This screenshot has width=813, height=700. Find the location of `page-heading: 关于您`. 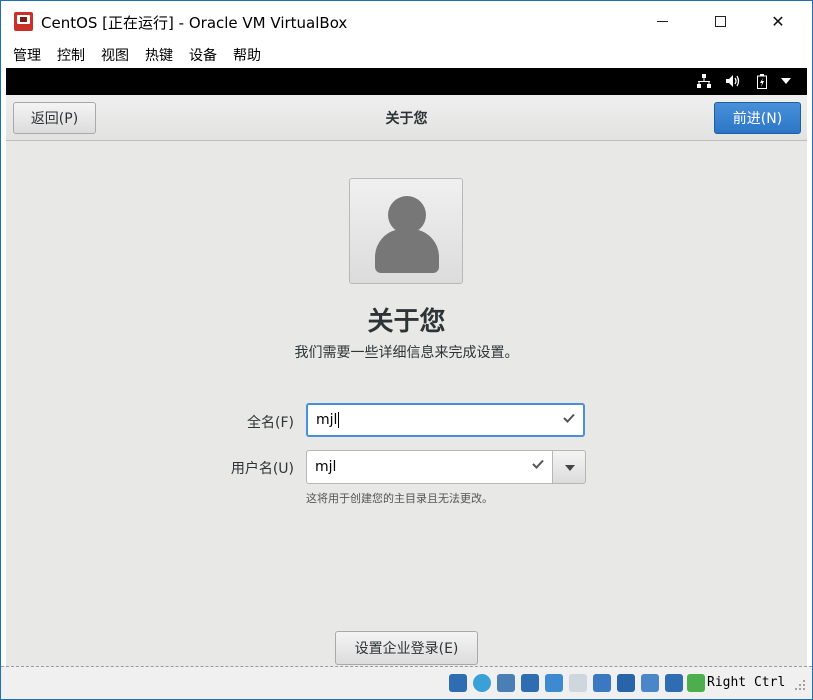

page-heading: 关于您 is located at coordinates (406, 322).